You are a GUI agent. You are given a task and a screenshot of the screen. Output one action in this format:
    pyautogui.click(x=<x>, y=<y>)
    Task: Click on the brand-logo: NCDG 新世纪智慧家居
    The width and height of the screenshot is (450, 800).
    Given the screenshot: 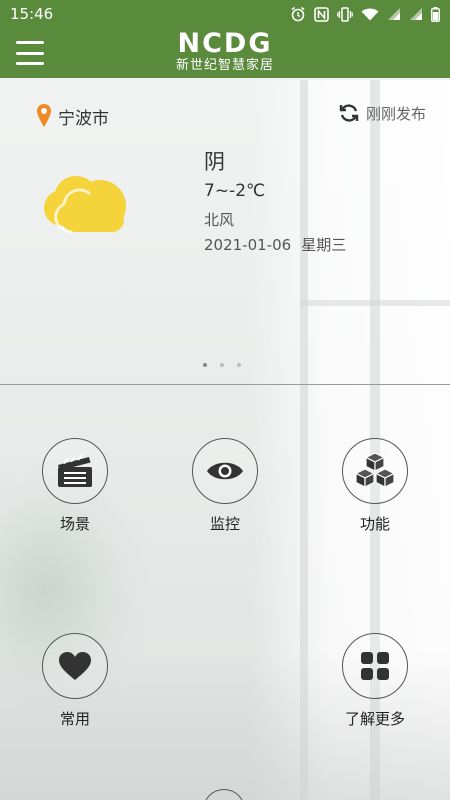 What is the action you would take?
    pyautogui.click(x=225, y=52)
    